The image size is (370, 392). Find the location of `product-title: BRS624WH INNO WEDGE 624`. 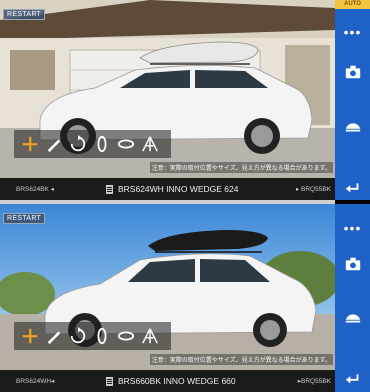

product-title: BRS624WH INNO WEDGE 624 is located at coordinates (172, 189).